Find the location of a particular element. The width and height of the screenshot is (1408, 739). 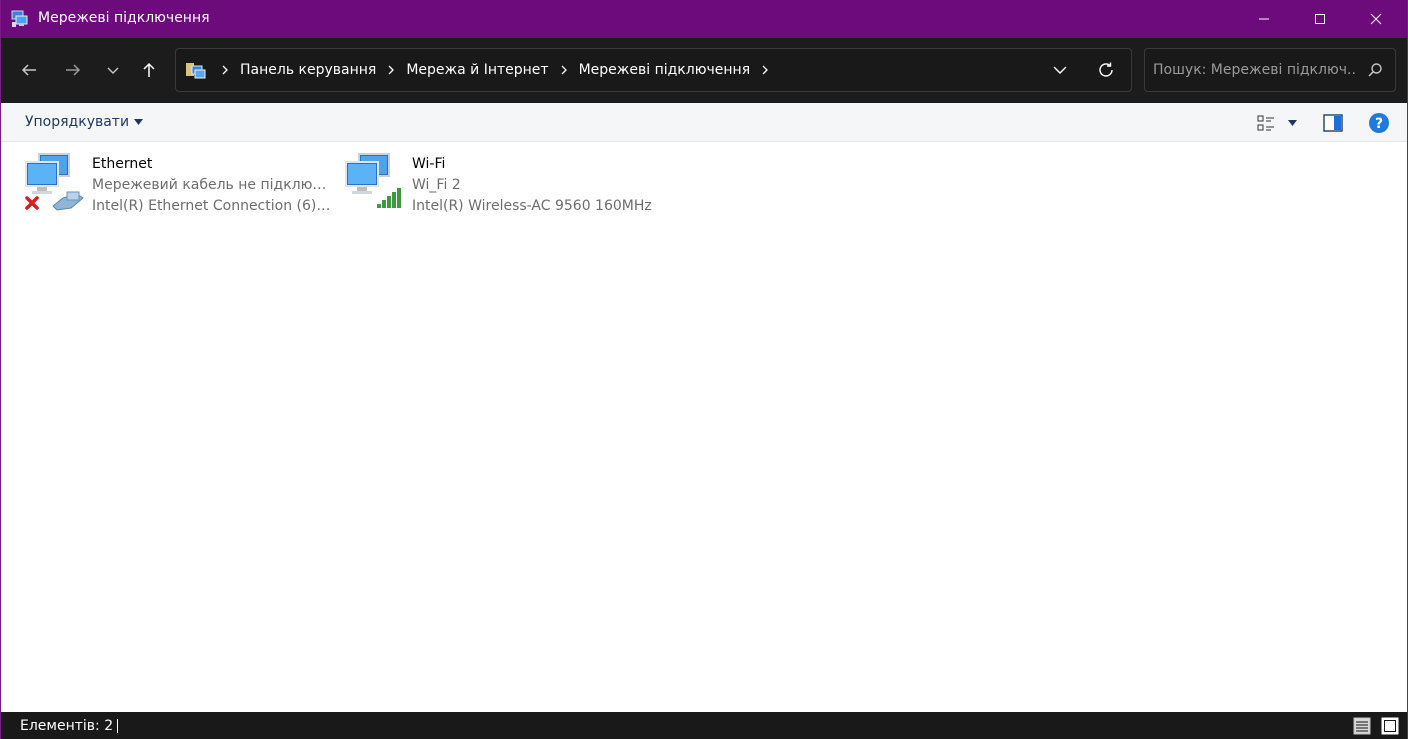

connection-name: Wi-Fi is located at coordinates (429, 164).